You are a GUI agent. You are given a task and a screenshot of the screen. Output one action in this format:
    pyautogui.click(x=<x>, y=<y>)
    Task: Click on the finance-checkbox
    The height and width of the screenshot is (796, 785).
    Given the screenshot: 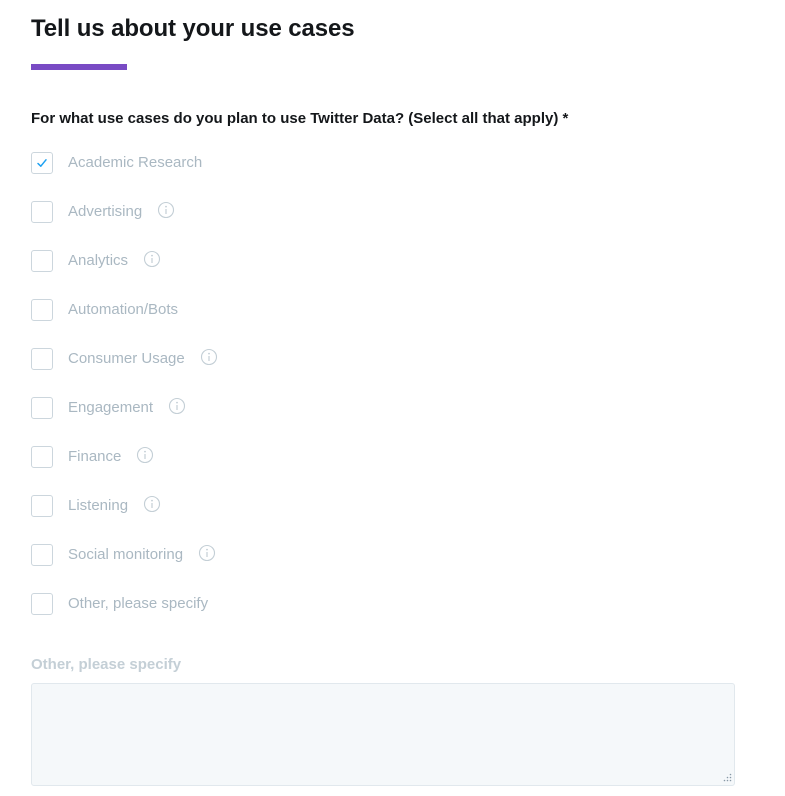 What is the action you would take?
    pyautogui.click(x=42, y=457)
    